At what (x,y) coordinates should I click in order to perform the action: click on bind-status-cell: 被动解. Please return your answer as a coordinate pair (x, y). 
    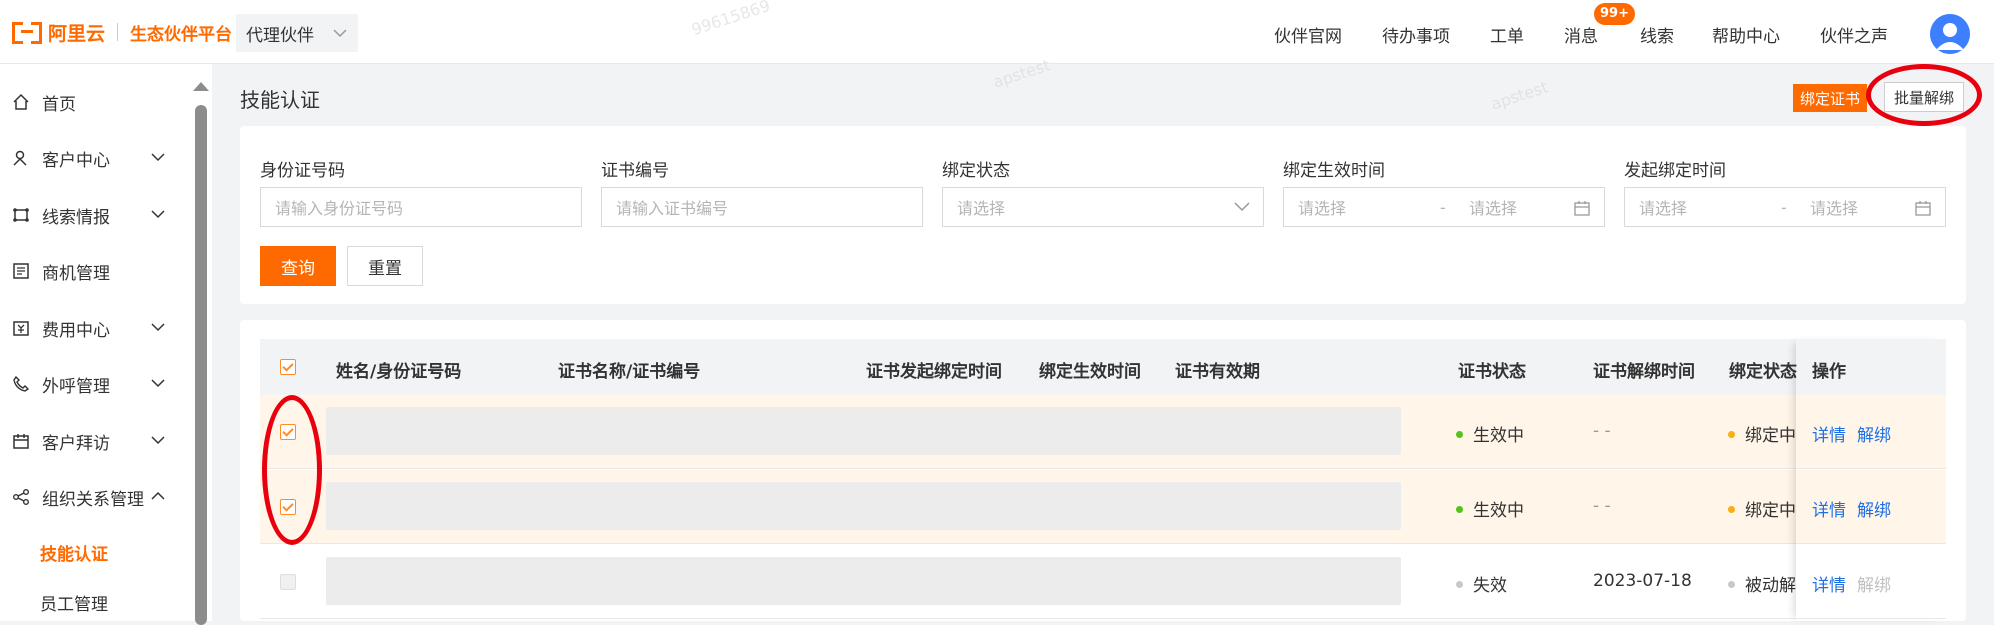
    Looking at the image, I should click on (1762, 583).